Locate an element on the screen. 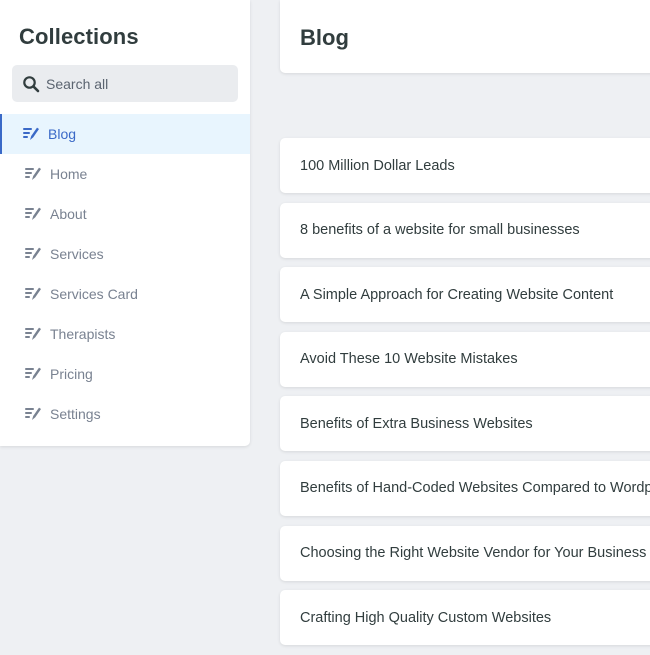  sidebar-item-about: About is located at coordinates (125, 214).